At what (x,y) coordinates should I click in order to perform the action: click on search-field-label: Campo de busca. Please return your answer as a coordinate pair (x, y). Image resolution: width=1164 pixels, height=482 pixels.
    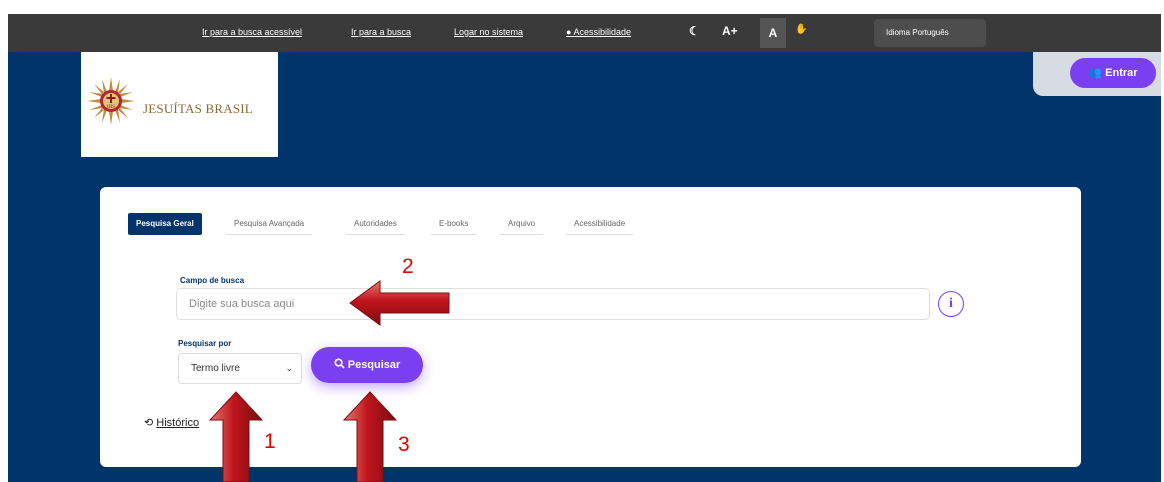
    Looking at the image, I should click on (212, 280).